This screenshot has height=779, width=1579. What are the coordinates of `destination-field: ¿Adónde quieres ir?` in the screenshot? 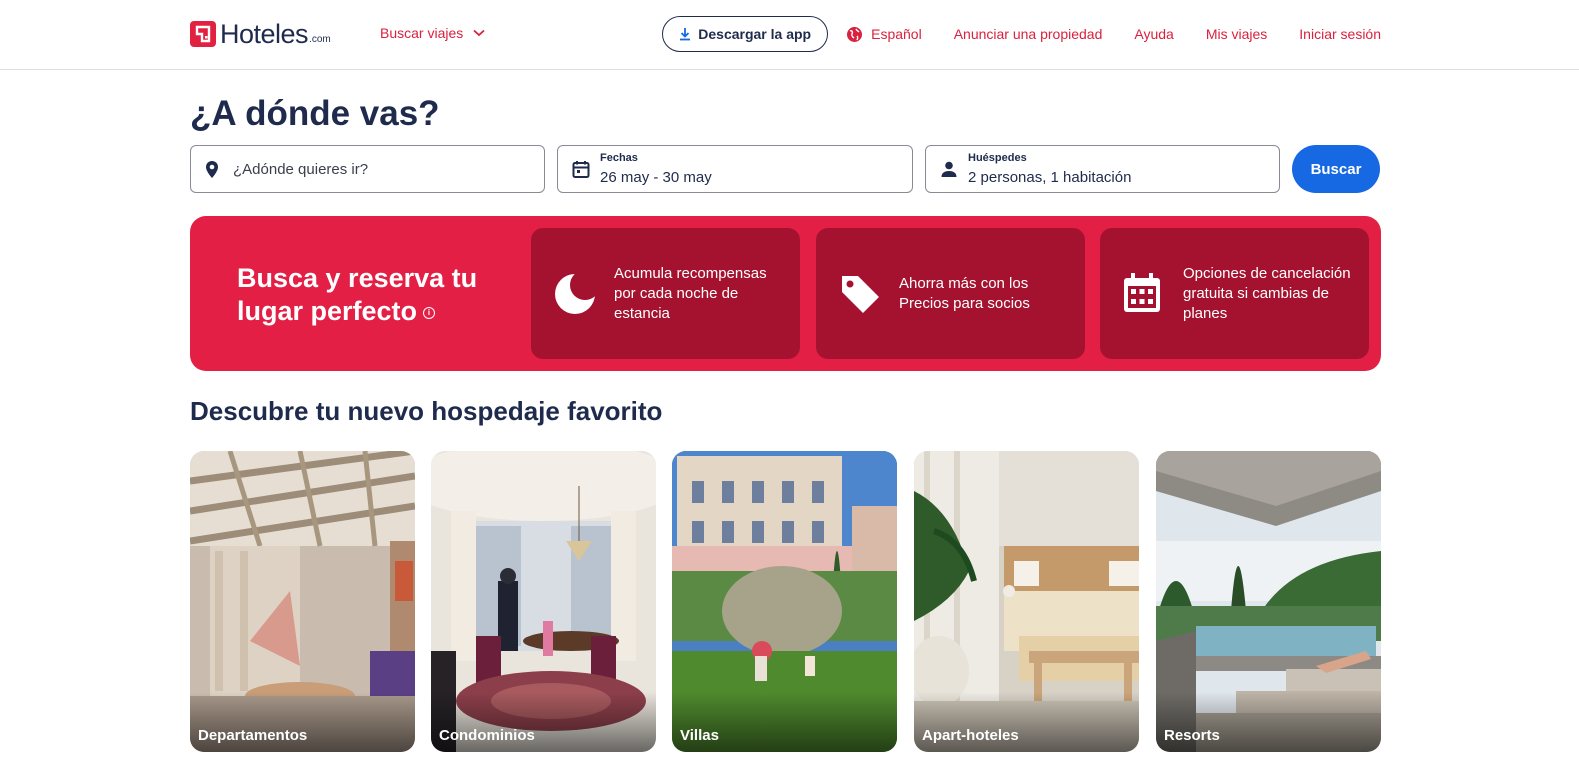 It's located at (367, 169).